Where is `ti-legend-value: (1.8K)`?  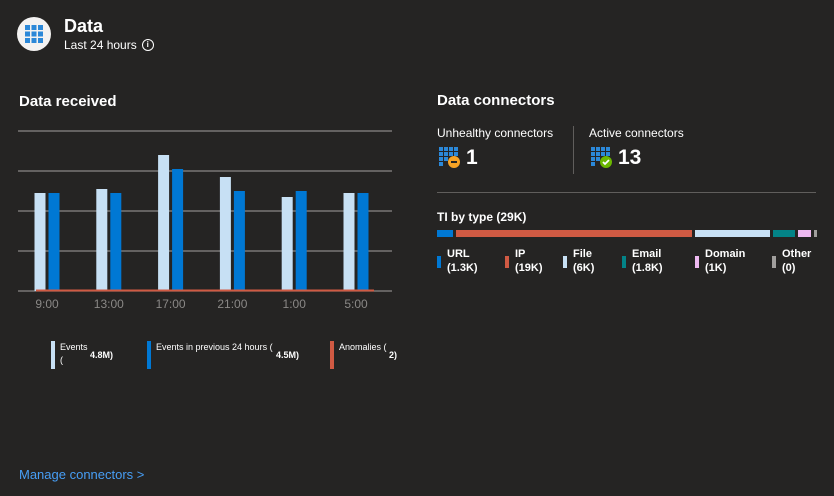
ti-legend-value: (1.8K) is located at coordinates (647, 268).